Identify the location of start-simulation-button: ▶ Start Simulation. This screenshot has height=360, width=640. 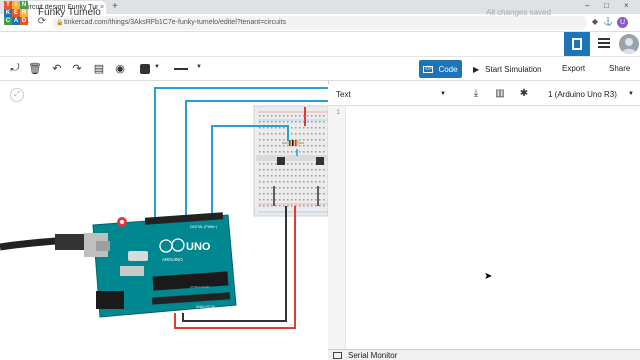
(511, 69).